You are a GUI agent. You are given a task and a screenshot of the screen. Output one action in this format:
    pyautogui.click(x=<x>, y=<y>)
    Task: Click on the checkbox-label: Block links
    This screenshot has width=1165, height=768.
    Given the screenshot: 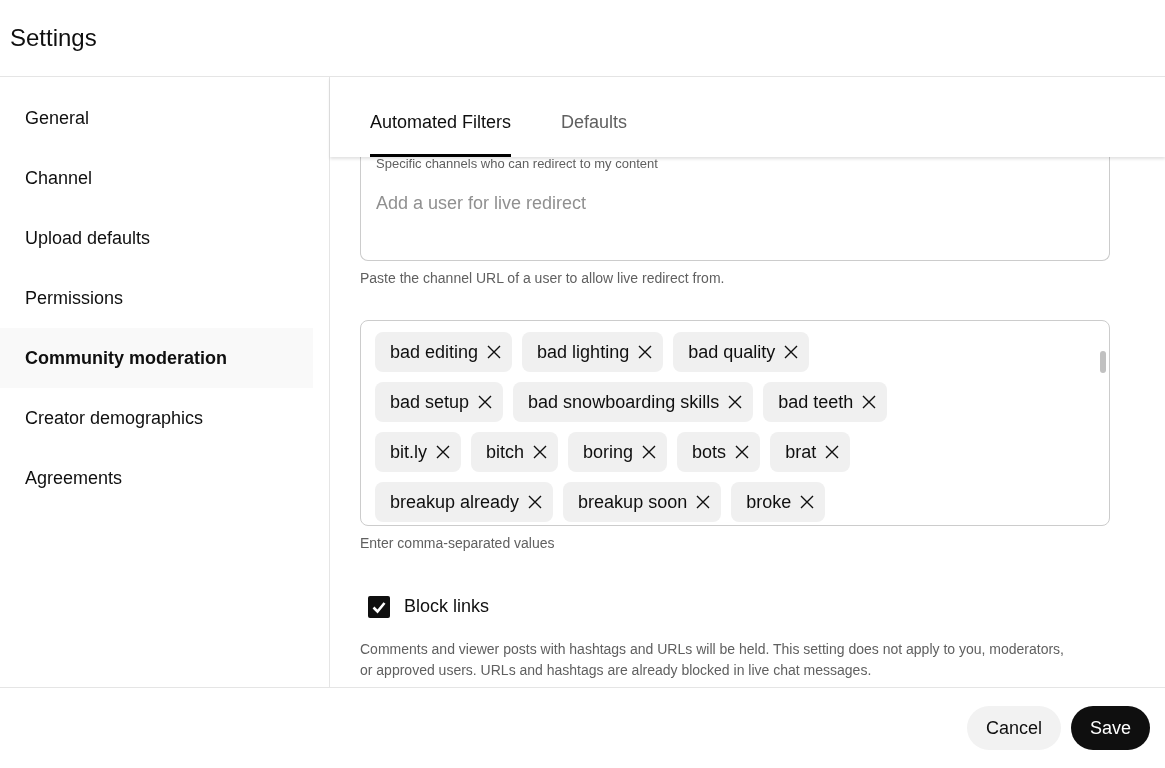 What is the action you would take?
    pyautogui.click(x=447, y=606)
    